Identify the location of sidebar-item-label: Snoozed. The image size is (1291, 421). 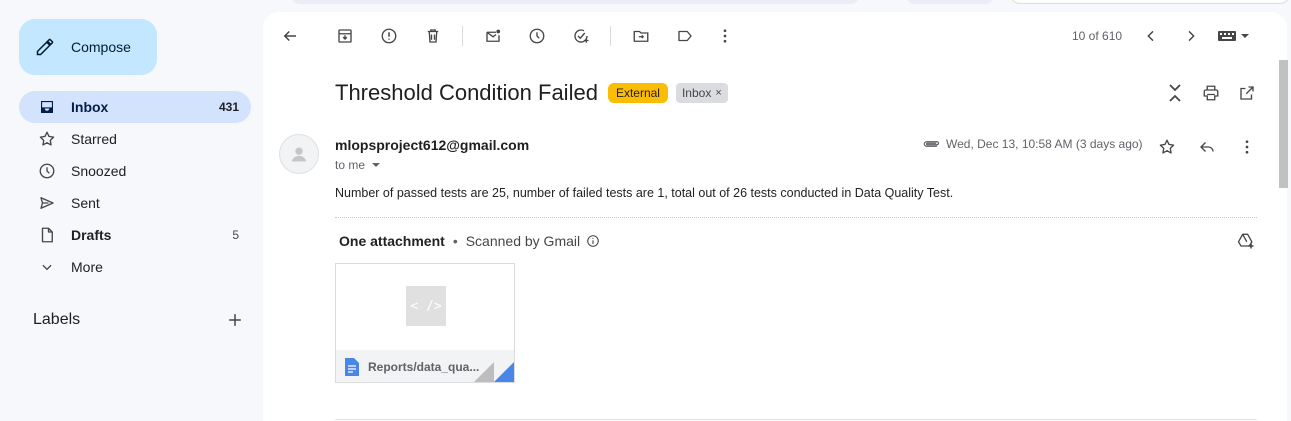
(99, 171).